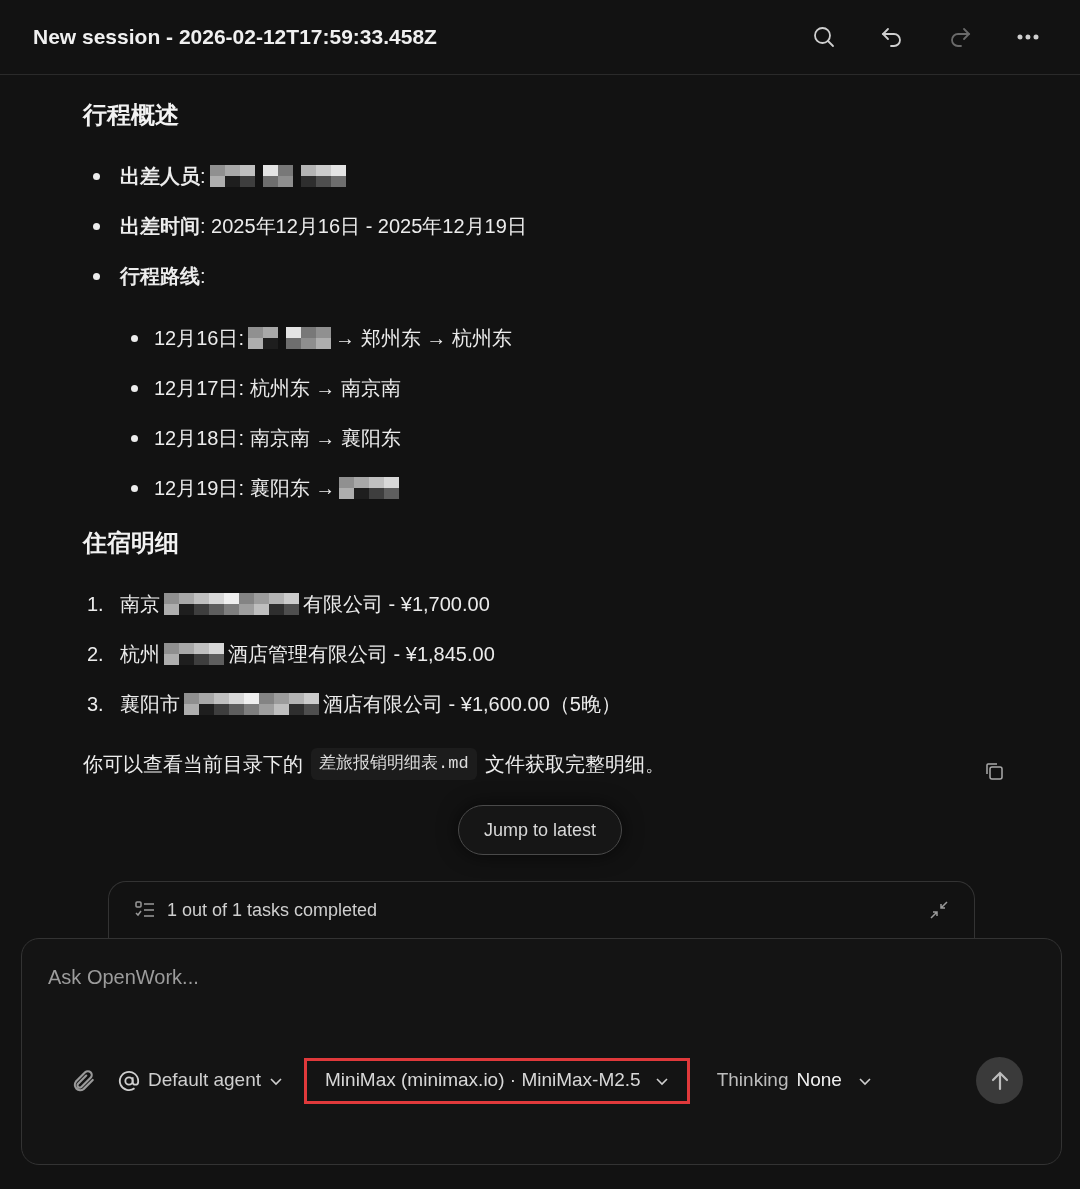 The image size is (1080, 1189). What do you see at coordinates (163, 276) in the screenshot?
I see `list-text: 行程路线:` at bounding box center [163, 276].